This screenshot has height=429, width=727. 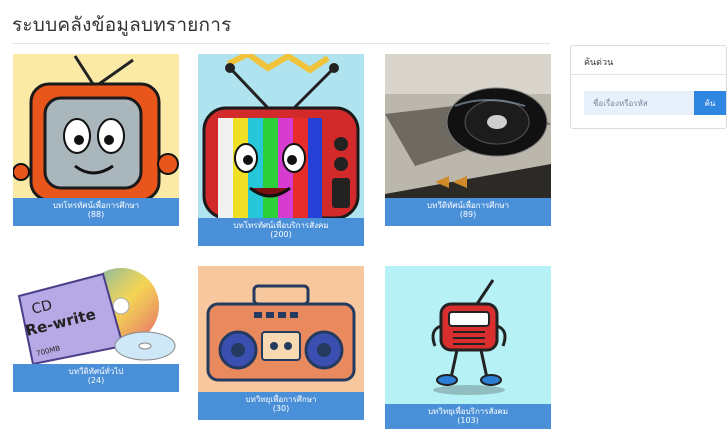 What do you see at coordinates (468, 411) in the screenshot?
I see `tile-label: บทวิทยุเพื่อบริการสังคม` at bounding box center [468, 411].